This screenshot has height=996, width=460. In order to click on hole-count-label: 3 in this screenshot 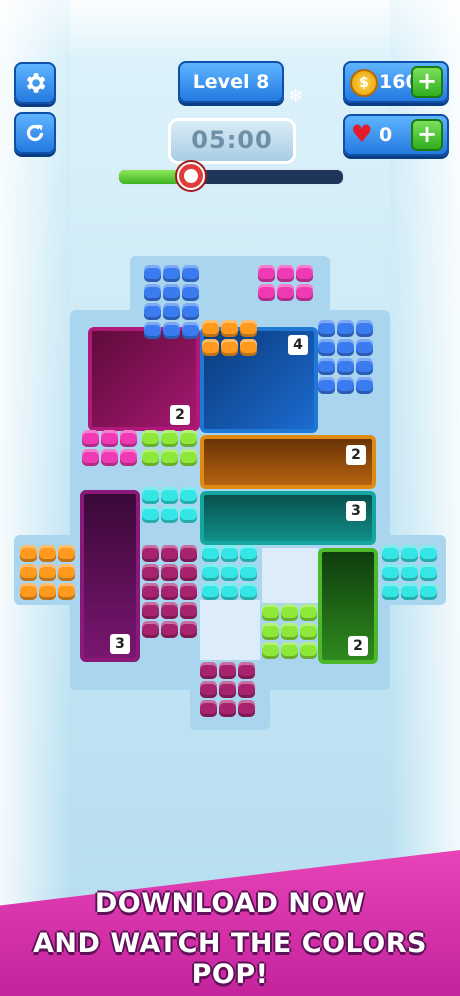, I will do `click(356, 511)`.